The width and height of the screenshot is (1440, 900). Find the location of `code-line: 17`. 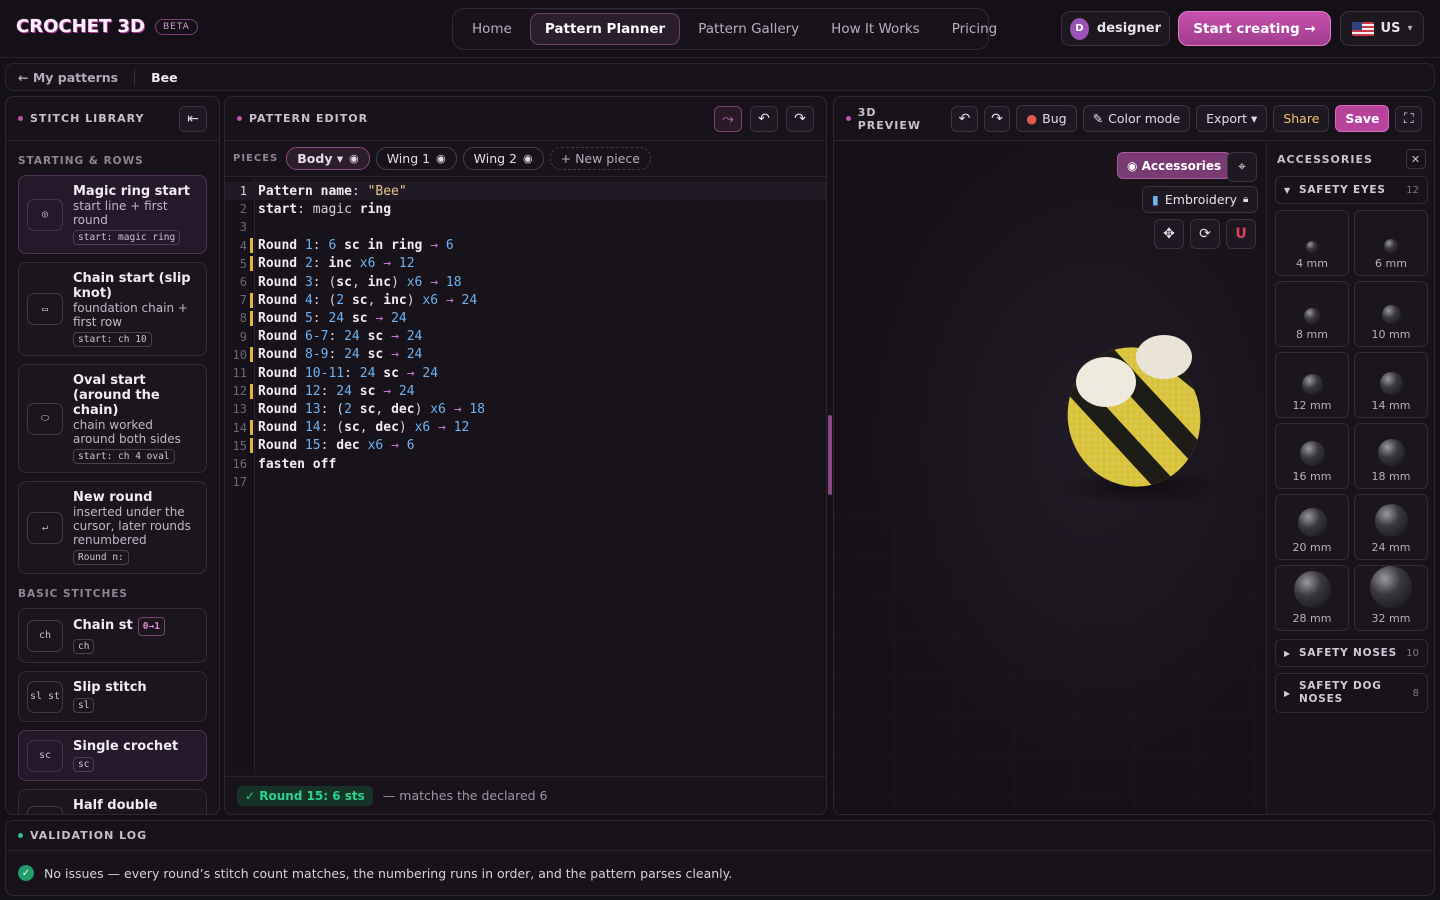

code-line: 17 is located at coordinates (525, 482).